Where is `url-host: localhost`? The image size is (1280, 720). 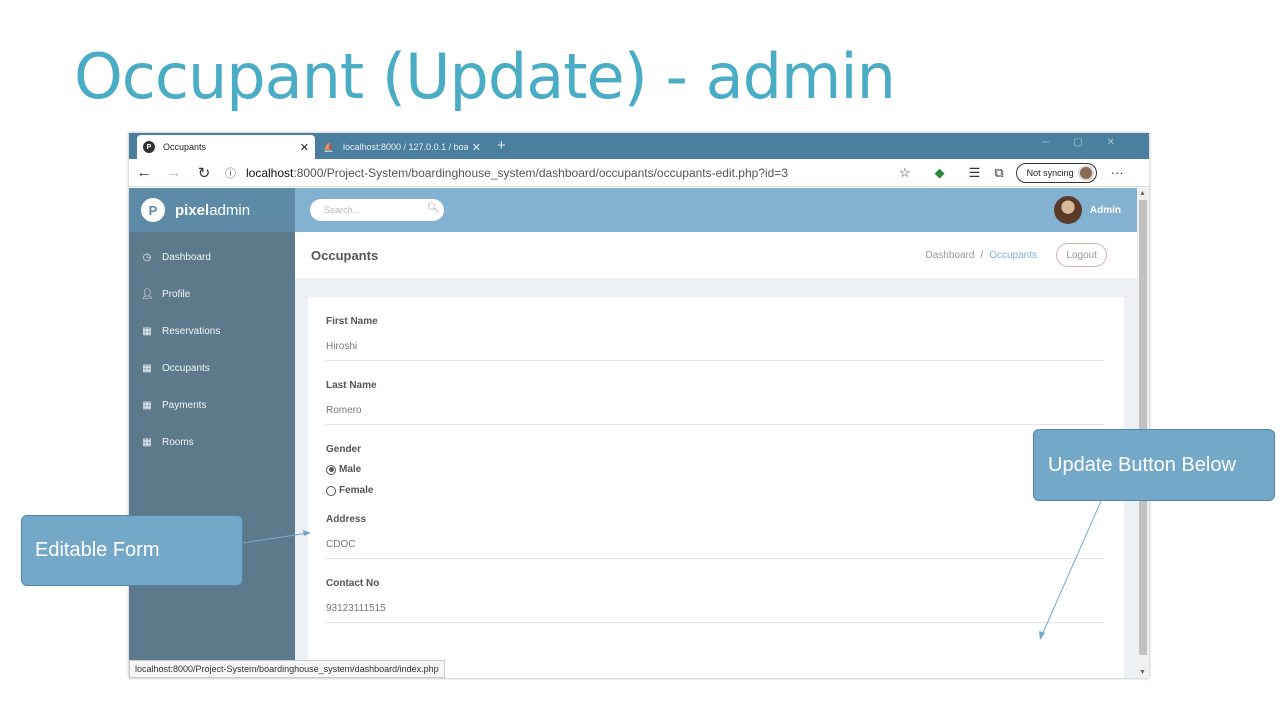 url-host: localhost is located at coordinates (270, 172).